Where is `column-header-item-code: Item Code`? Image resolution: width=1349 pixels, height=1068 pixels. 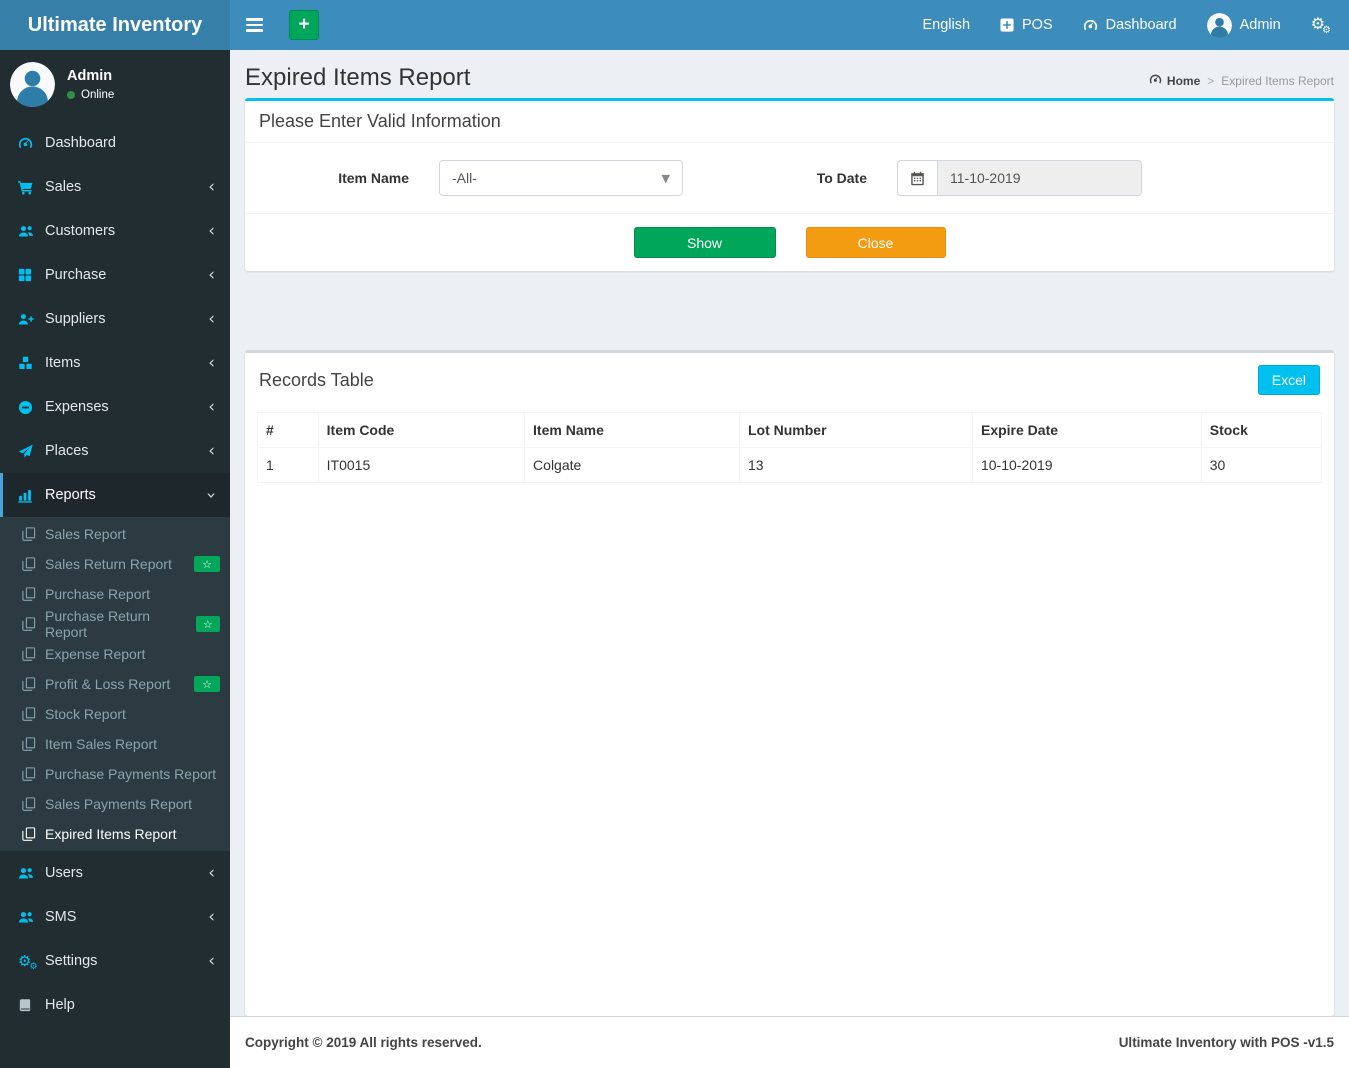 column-header-item-code: Item Code is located at coordinates (421, 430).